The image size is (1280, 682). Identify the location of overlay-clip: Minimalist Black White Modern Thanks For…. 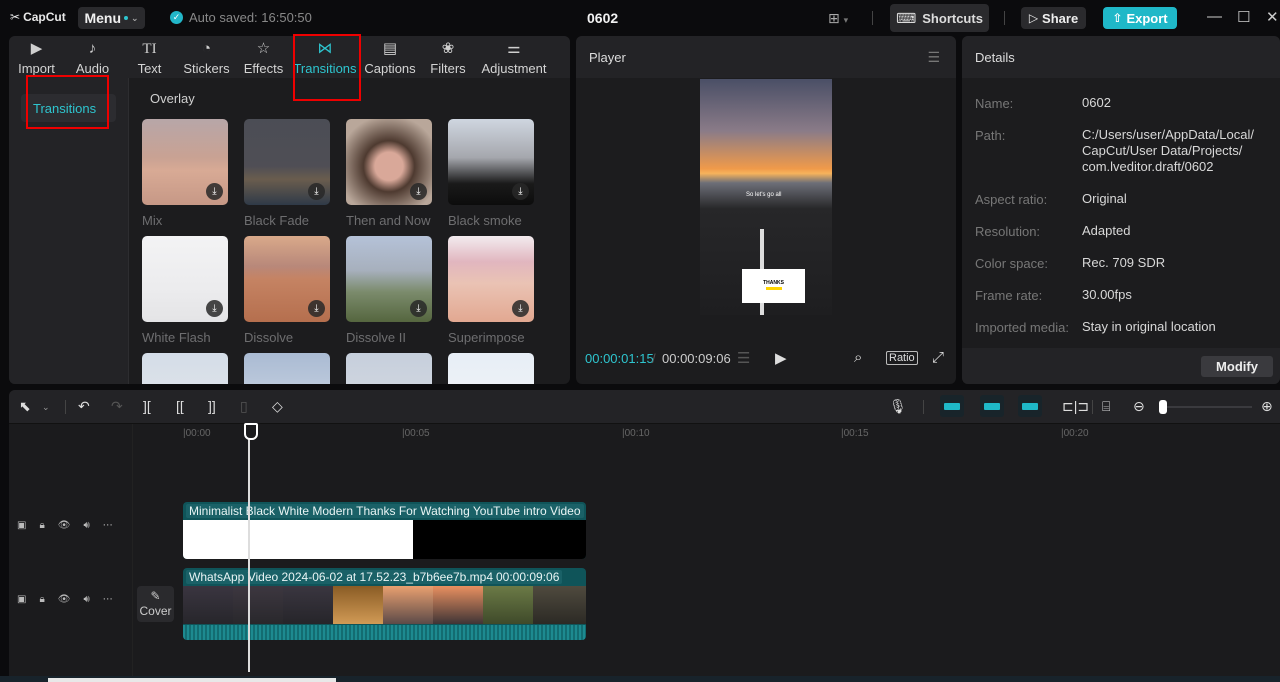
(384, 530).